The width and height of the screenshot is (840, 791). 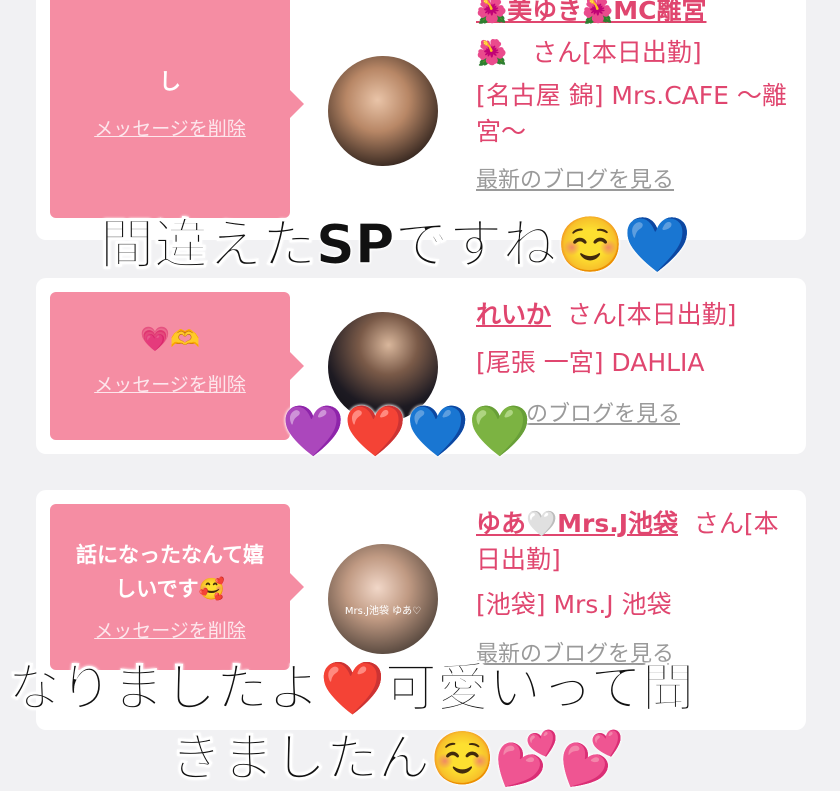 I want to click on shop-name: [池袋] Mrs.J 池袋, so click(x=574, y=604).